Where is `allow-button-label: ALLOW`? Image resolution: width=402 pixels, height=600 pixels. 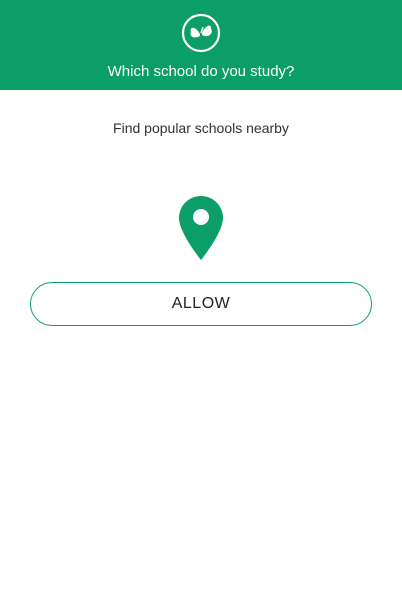 allow-button-label: ALLOW is located at coordinates (201, 303).